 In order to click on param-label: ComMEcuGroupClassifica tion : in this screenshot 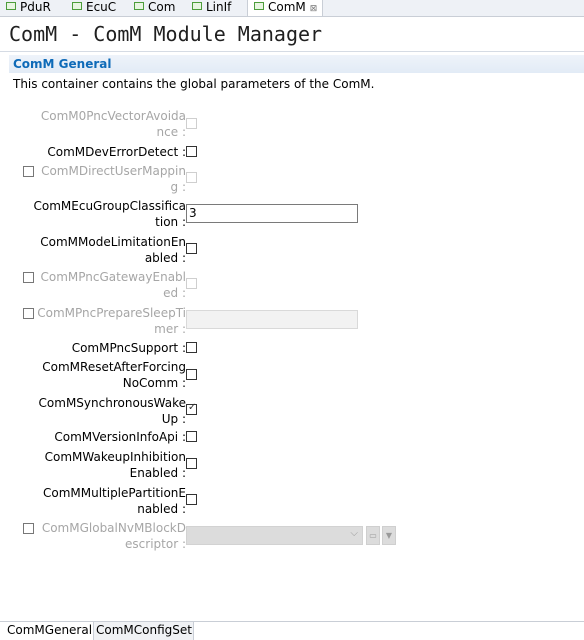, I will do `click(110, 214)`.